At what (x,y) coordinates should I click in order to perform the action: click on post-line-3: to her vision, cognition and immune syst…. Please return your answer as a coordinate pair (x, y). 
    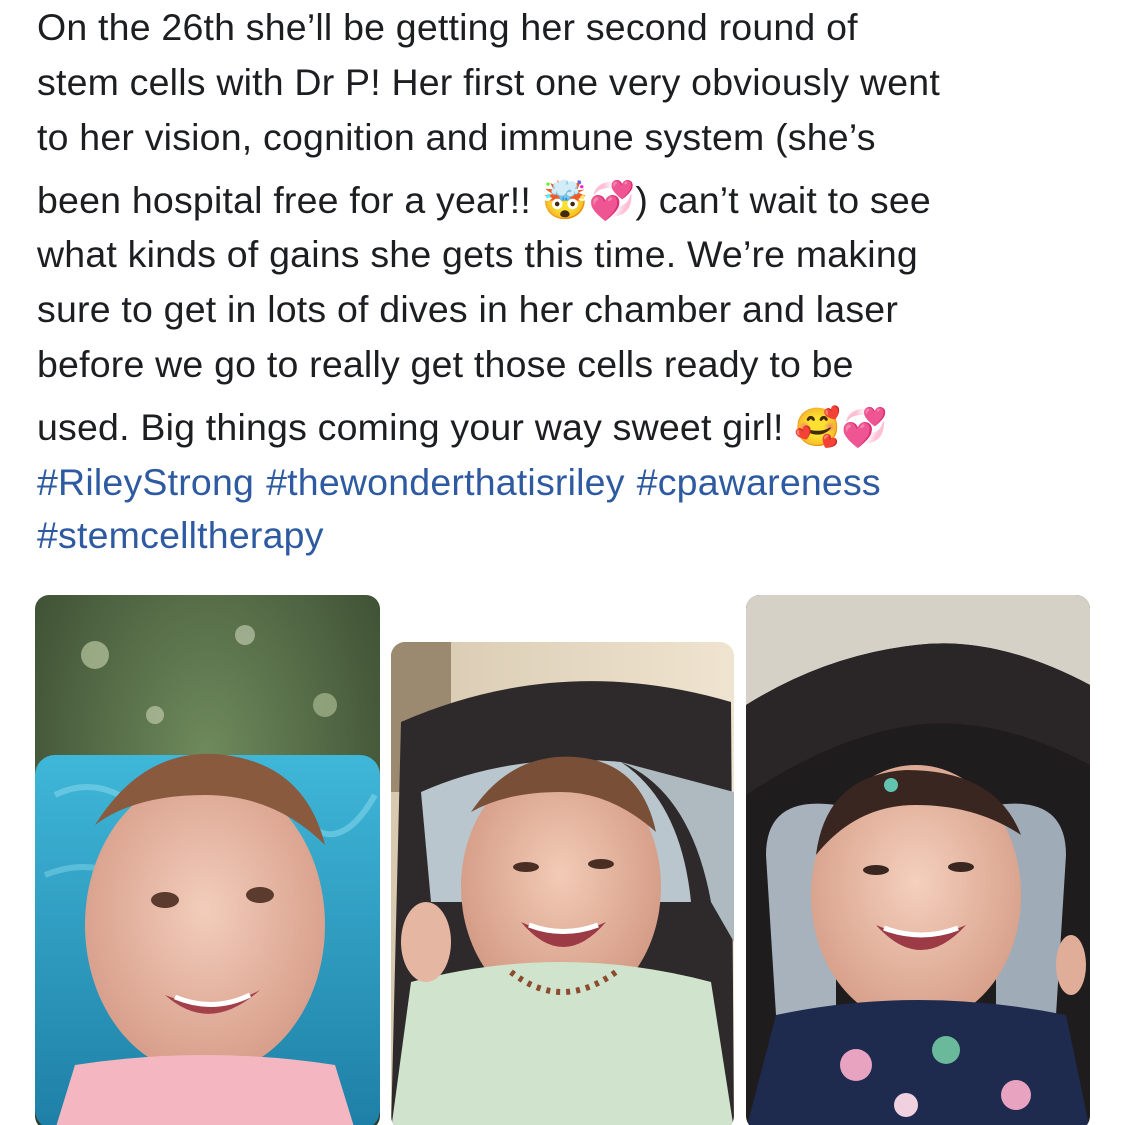
    Looking at the image, I should click on (456, 137).